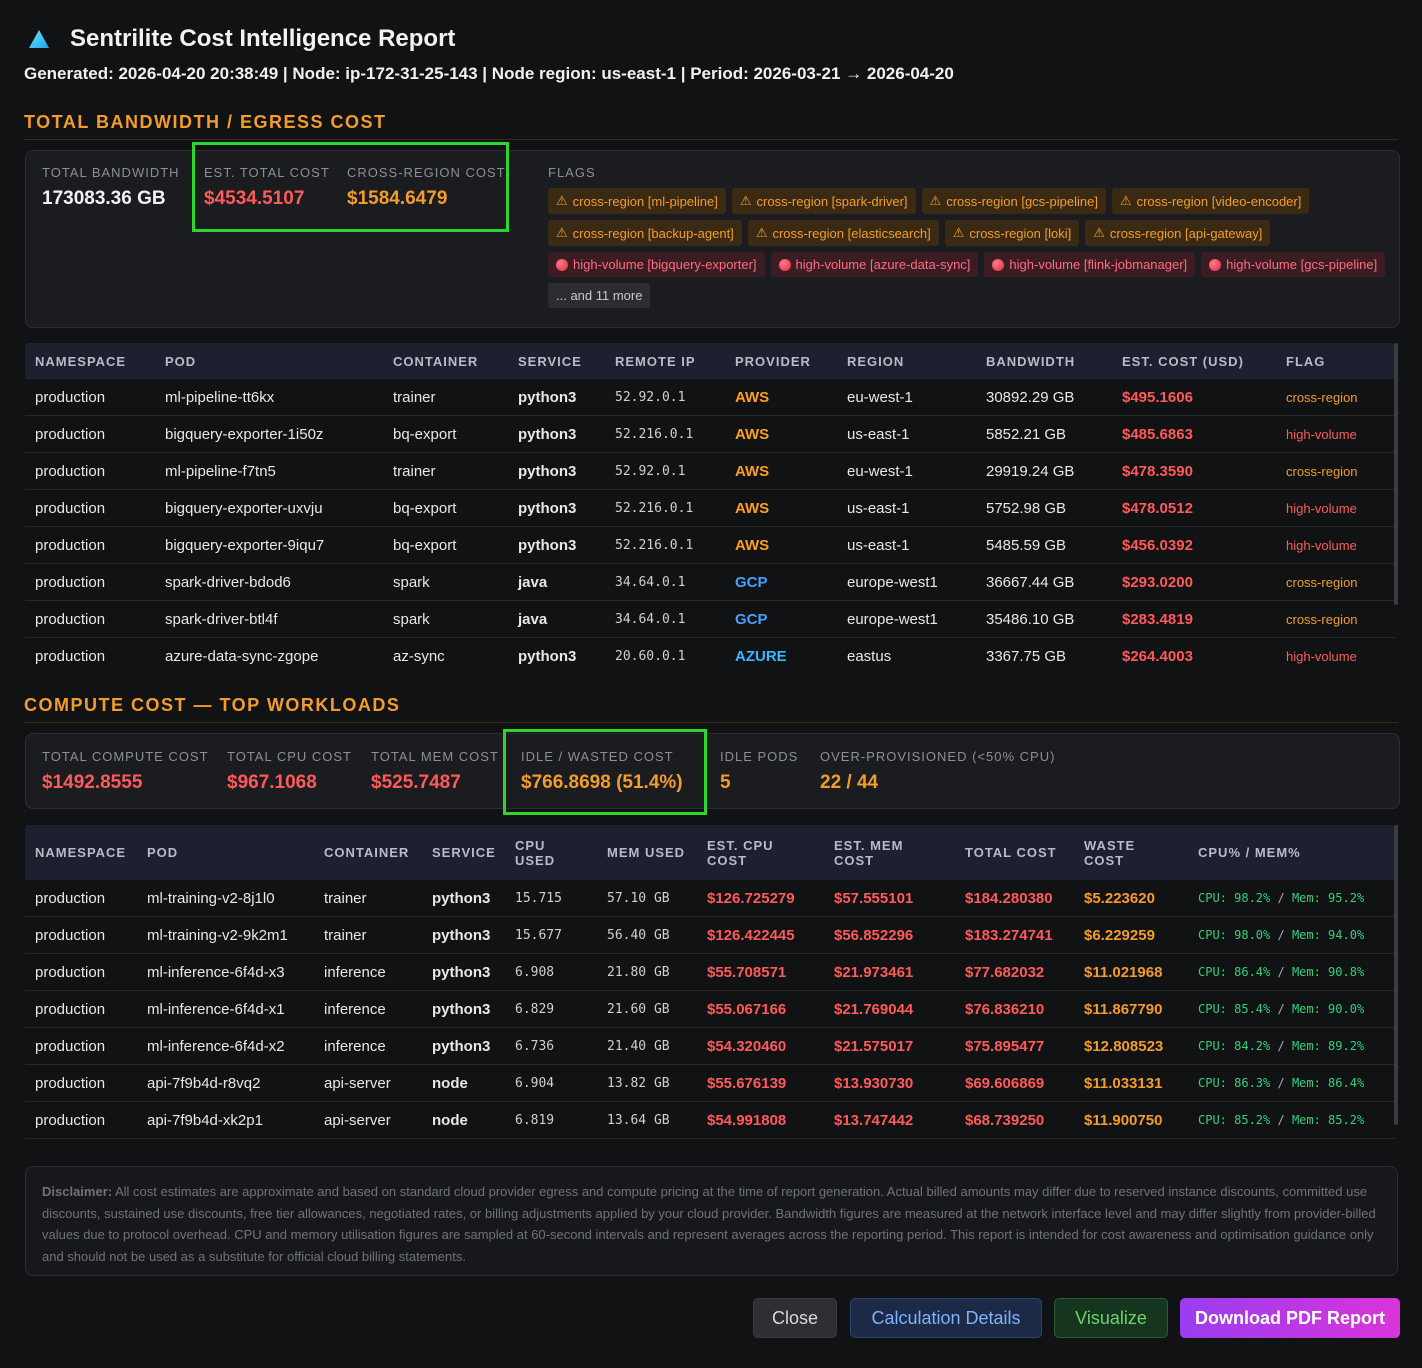  Describe the element at coordinates (1290, 1318) in the screenshot. I see `download-pdf-button: Download PDF Report` at that location.